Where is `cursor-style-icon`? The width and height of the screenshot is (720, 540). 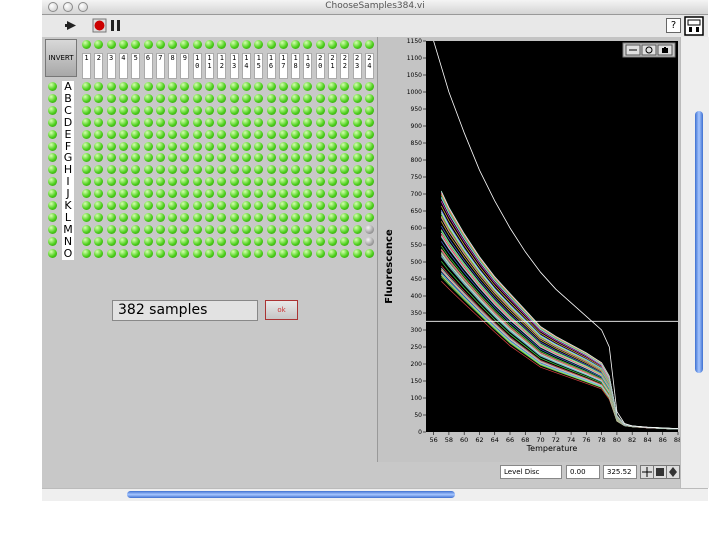 cursor-style-icon is located at coordinates (660, 472).